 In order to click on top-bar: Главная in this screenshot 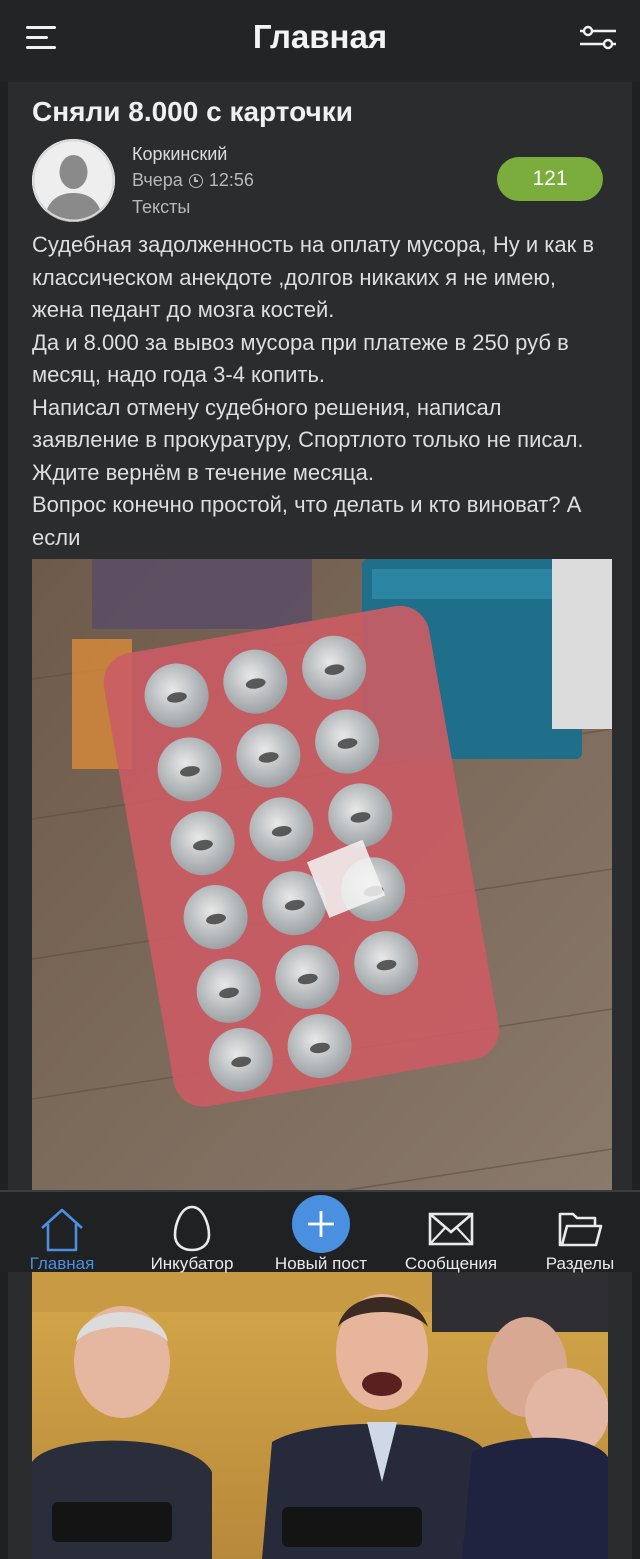, I will do `click(320, 41)`.